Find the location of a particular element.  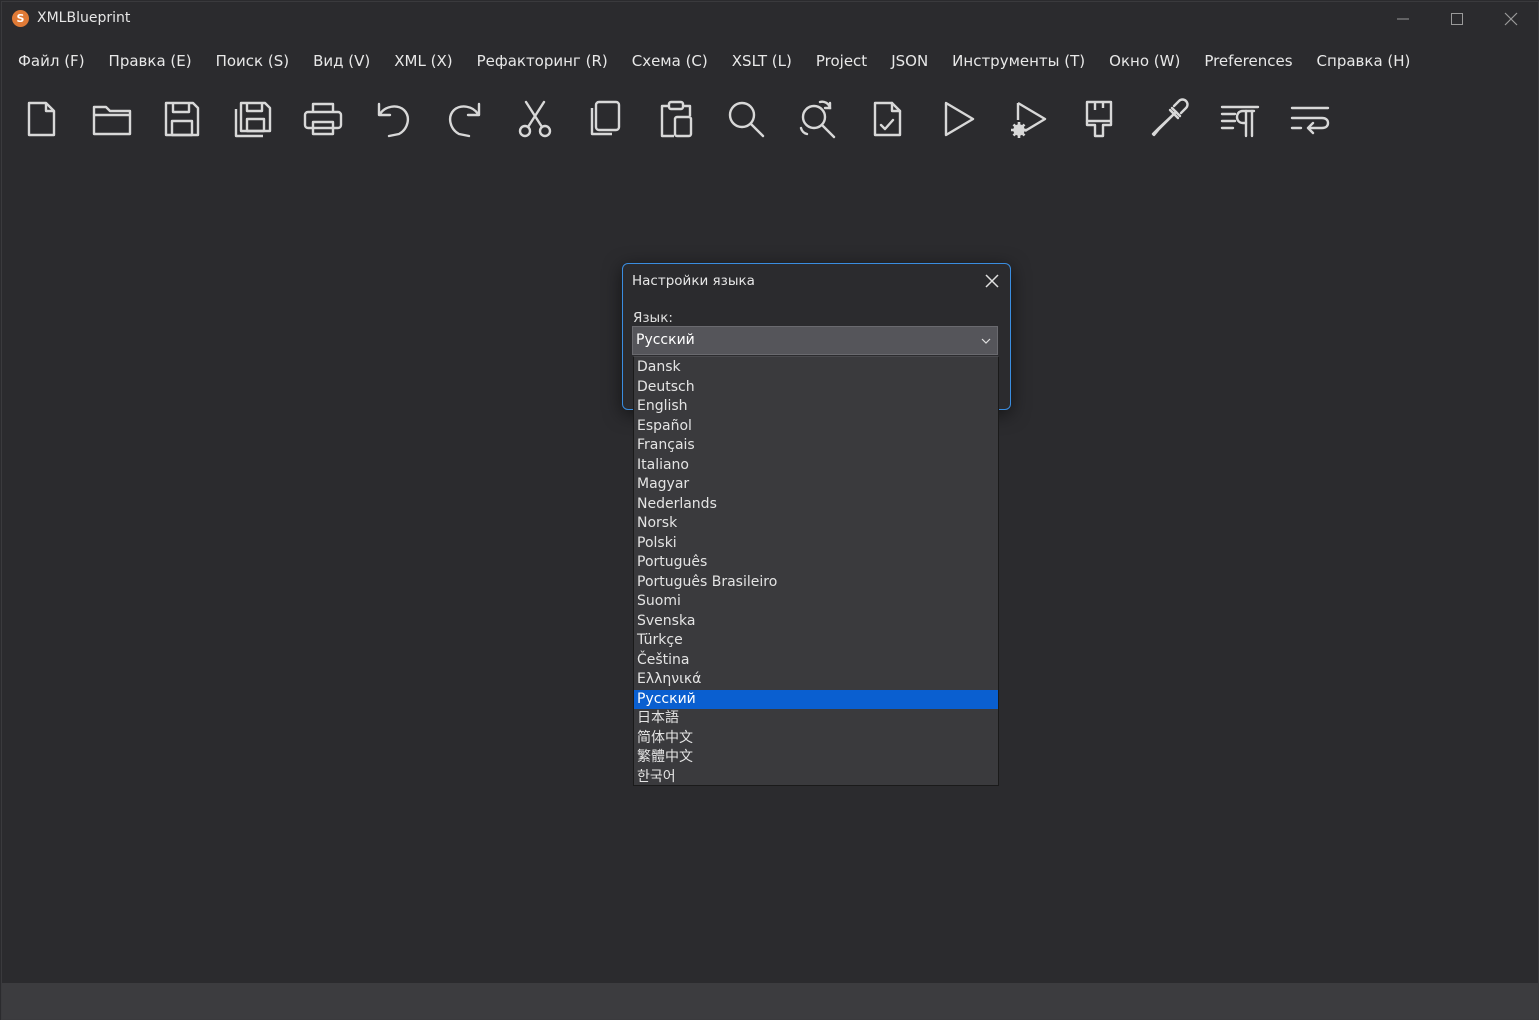

language-option: Ελληνικά is located at coordinates (816, 680).